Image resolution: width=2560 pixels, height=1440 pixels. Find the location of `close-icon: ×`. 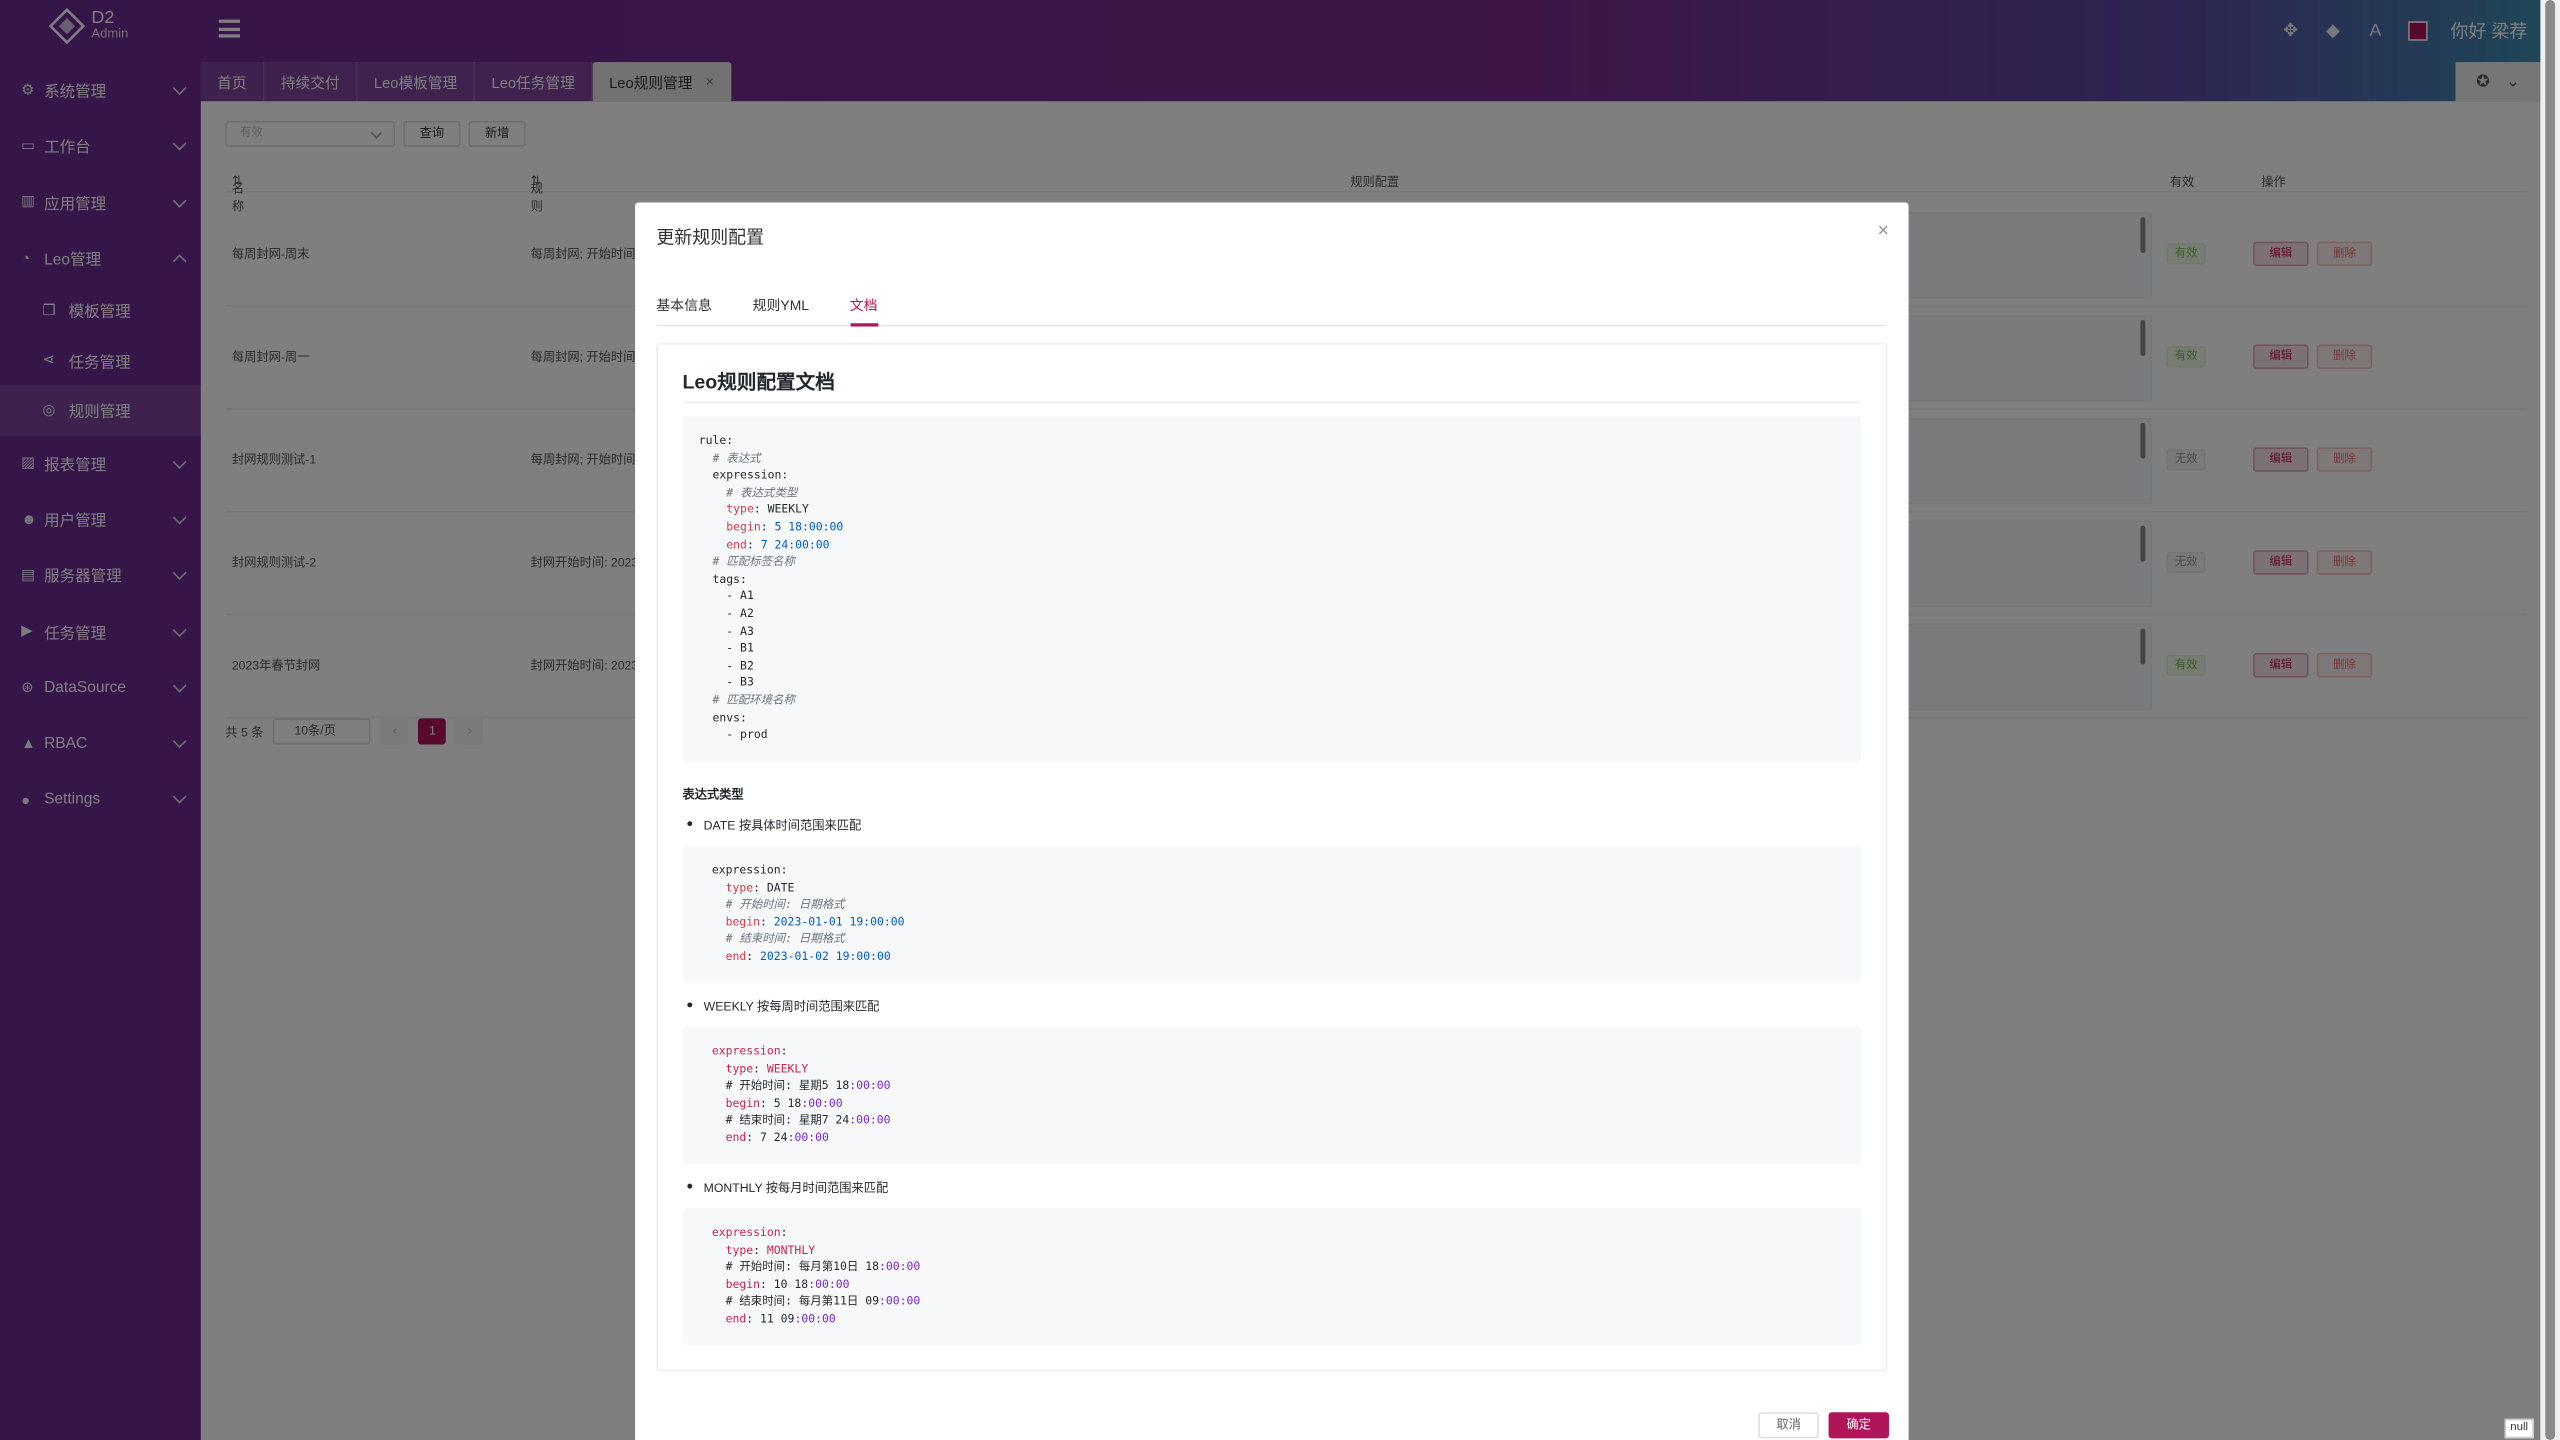

close-icon: × is located at coordinates (1883, 230).